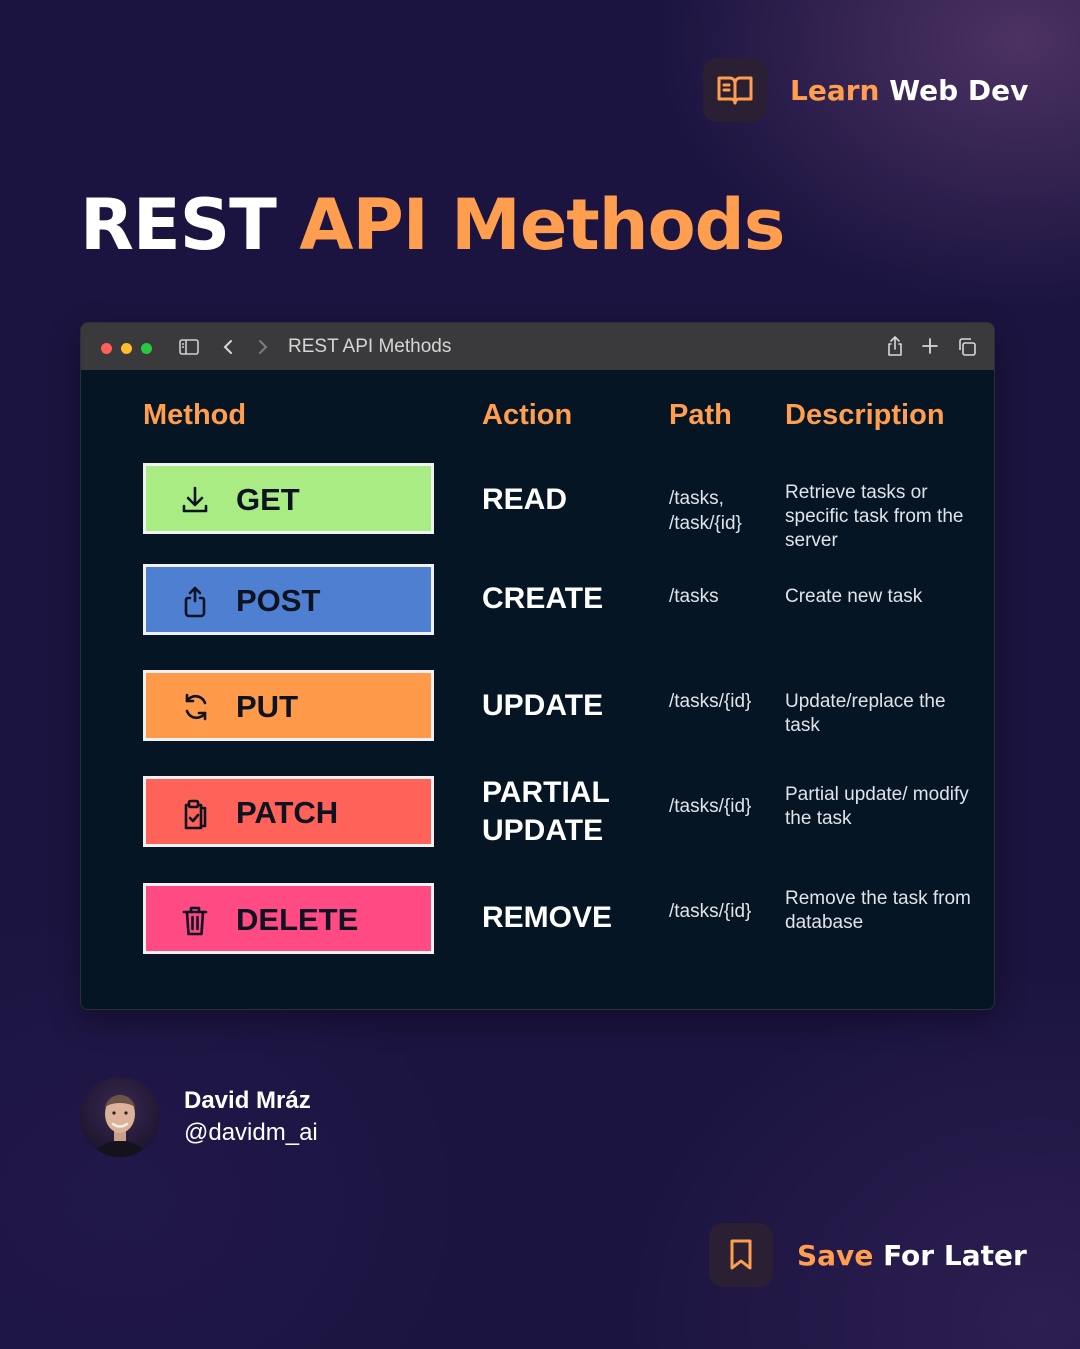 This screenshot has width=1080, height=1349. What do you see at coordinates (247, 1100) in the screenshot?
I see `author-name: David Mráz` at bounding box center [247, 1100].